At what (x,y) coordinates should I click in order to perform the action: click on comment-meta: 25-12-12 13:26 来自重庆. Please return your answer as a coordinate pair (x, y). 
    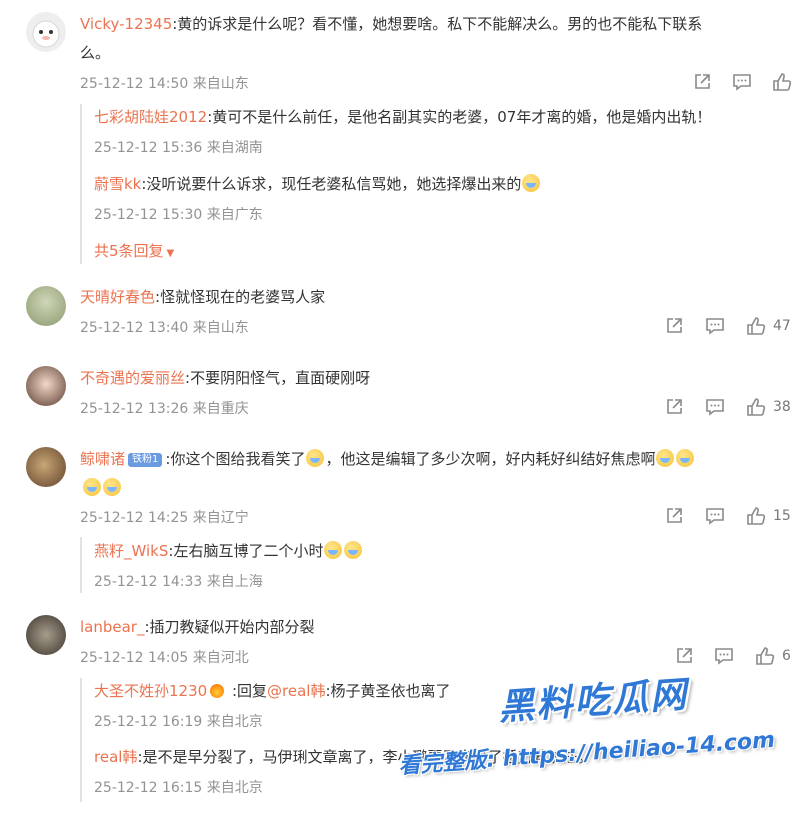
    Looking at the image, I should click on (164, 409).